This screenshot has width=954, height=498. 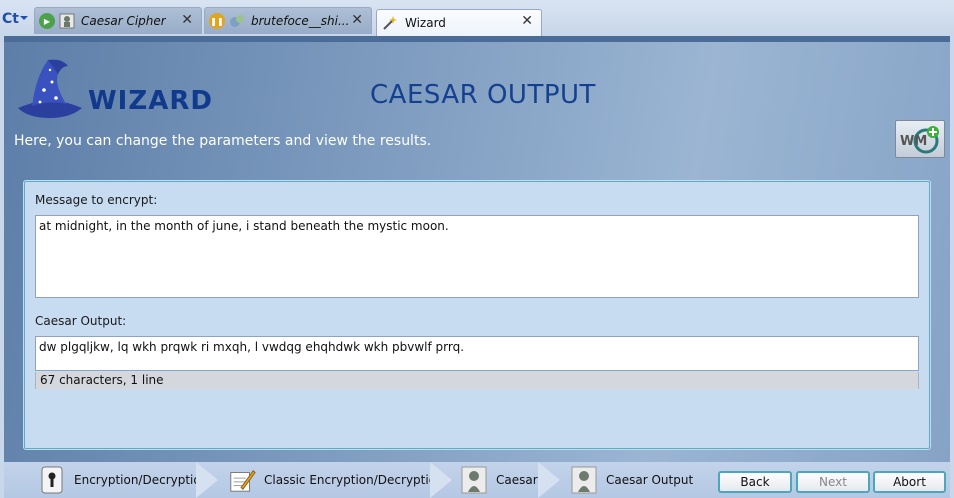 I want to click on wm-logo-icon: WM, so click(x=919, y=140).